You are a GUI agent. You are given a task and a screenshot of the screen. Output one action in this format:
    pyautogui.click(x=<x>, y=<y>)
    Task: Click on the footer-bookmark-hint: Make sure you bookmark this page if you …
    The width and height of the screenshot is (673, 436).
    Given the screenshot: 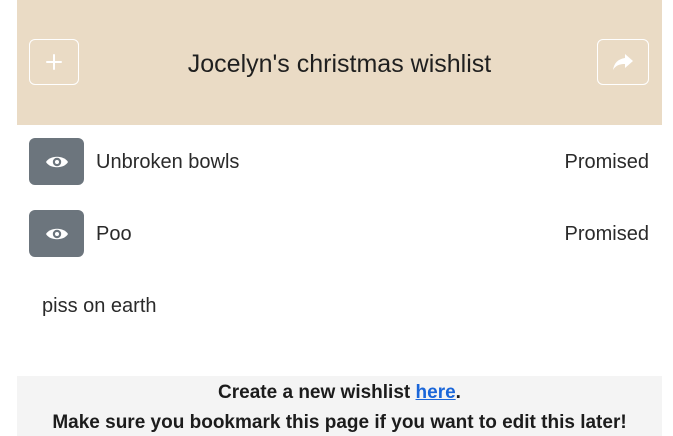 What is the action you would take?
    pyautogui.click(x=339, y=422)
    